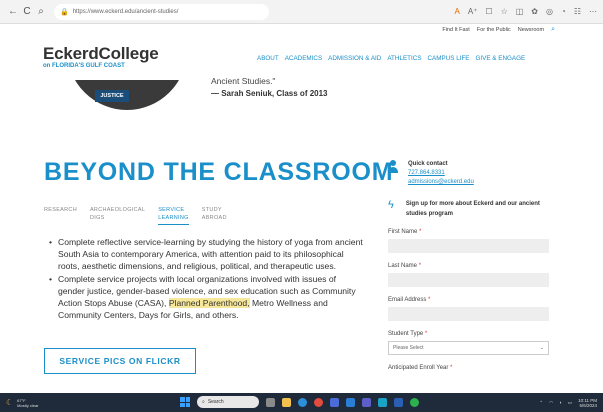  What do you see at coordinates (211, 210) in the screenshot?
I see `tab-label: STUDY` at bounding box center [211, 210].